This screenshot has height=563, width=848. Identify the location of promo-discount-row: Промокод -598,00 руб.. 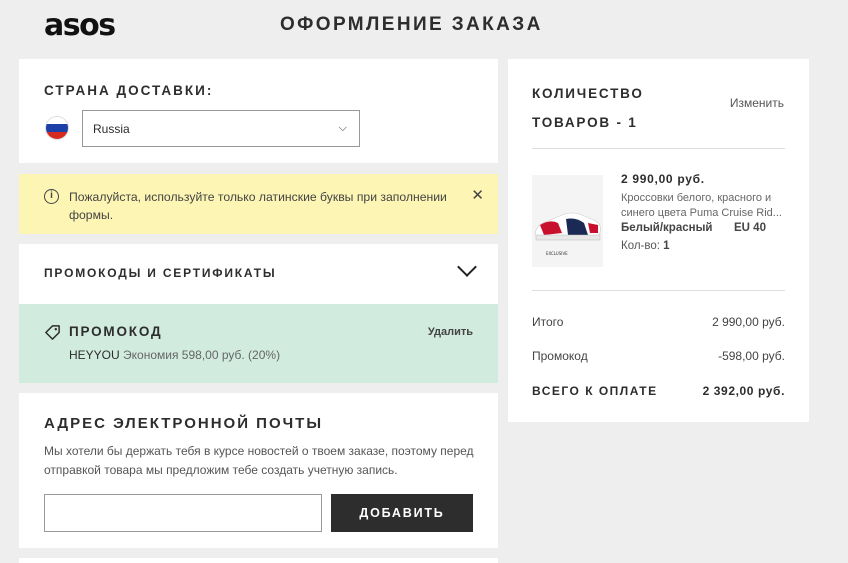
(658, 356).